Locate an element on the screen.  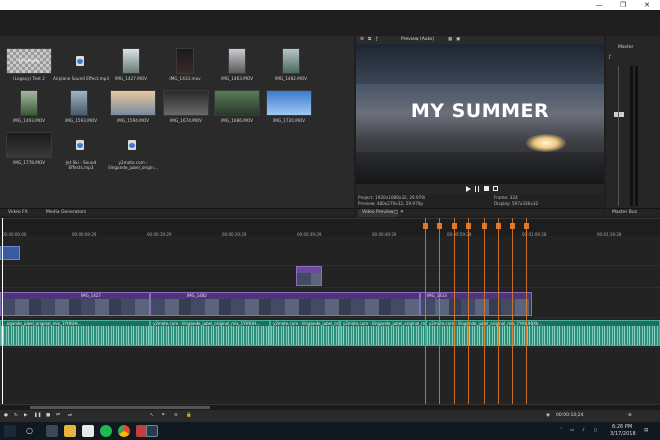
media-item-thumb: Hi Sample is located at coordinates (29, 61).